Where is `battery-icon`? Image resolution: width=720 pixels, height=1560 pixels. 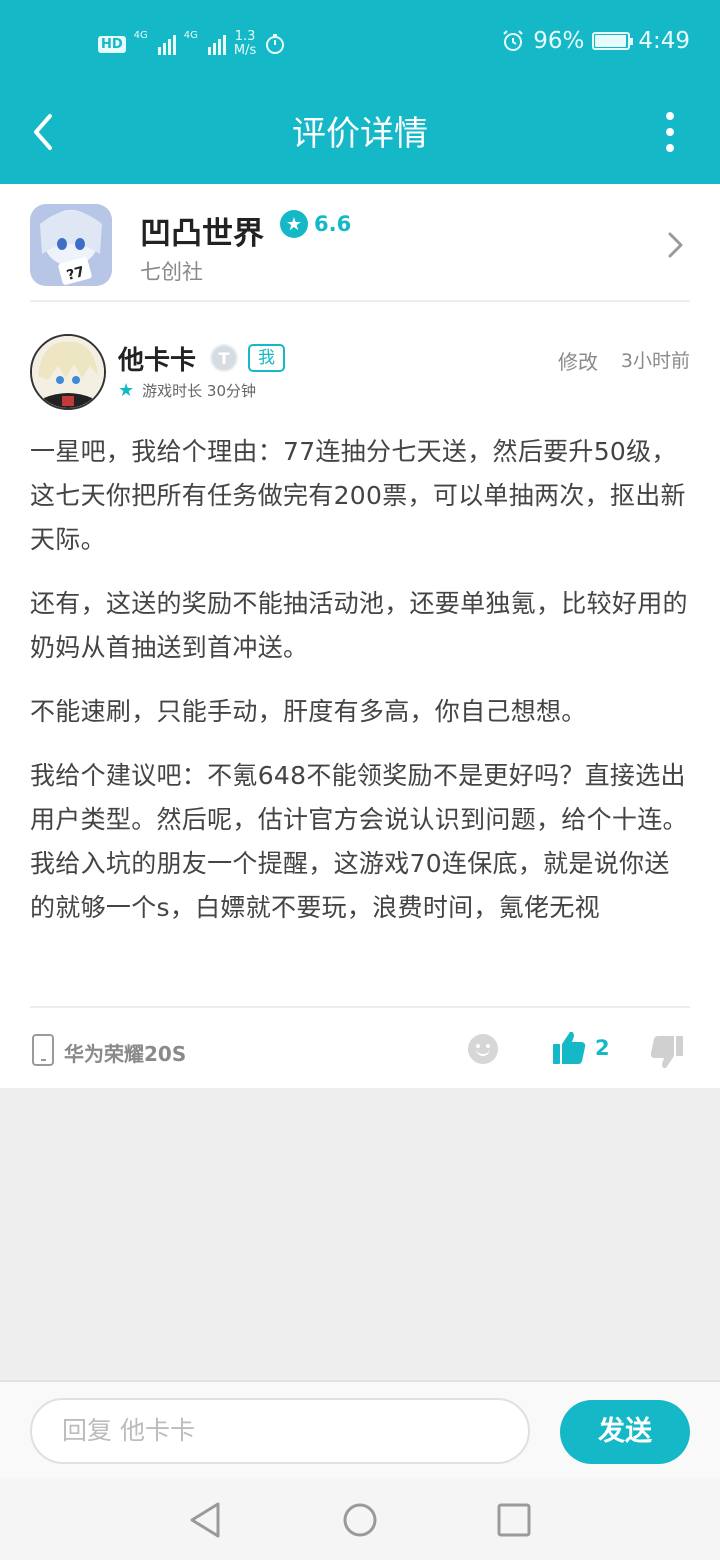 battery-icon is located at coordinates (613, 41).